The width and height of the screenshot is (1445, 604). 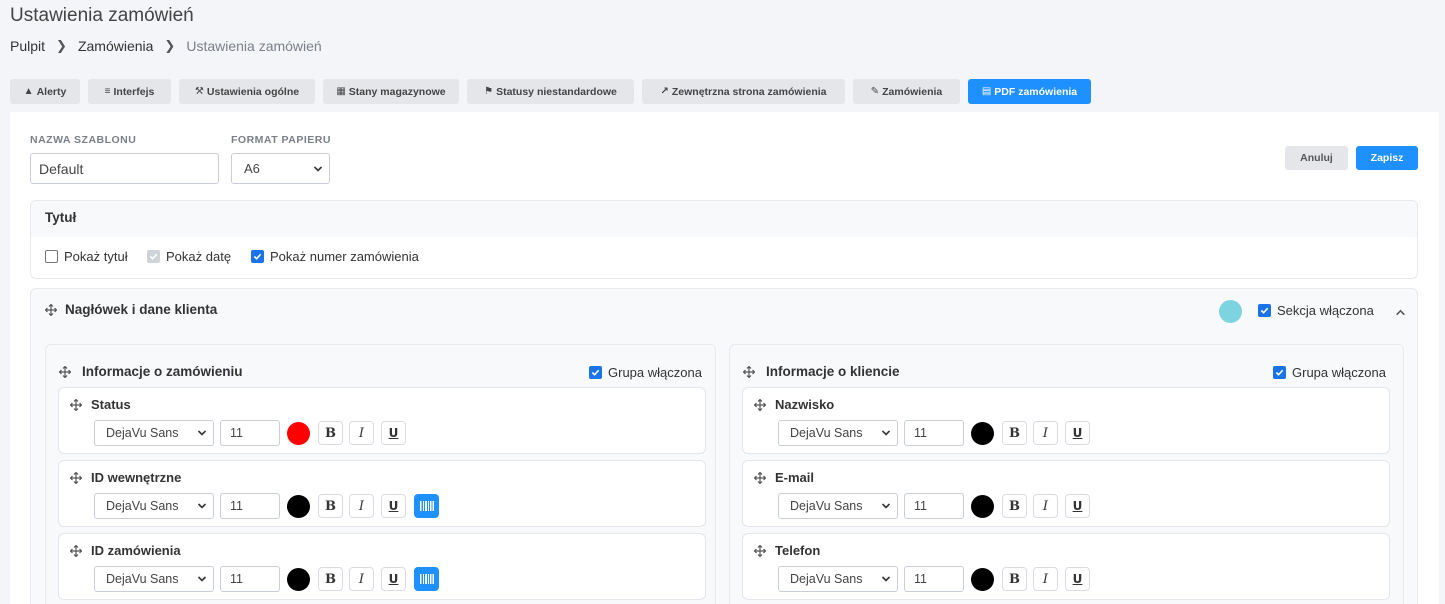 I want to click on tab-pdf-zamowienia: ▤ PDF zamówienia, so click(x=1029, y=91).